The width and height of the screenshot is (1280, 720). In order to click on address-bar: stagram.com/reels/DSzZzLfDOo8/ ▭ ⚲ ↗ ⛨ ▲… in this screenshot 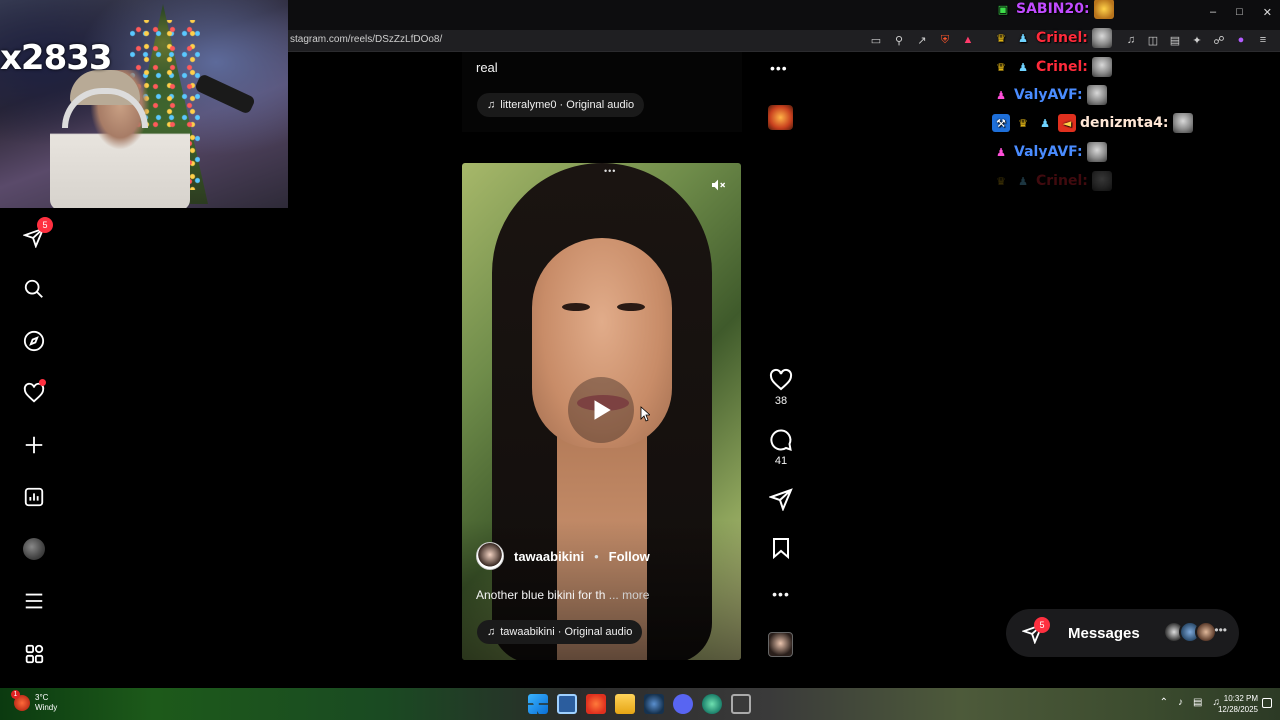, I will do `click(780, 41)`.